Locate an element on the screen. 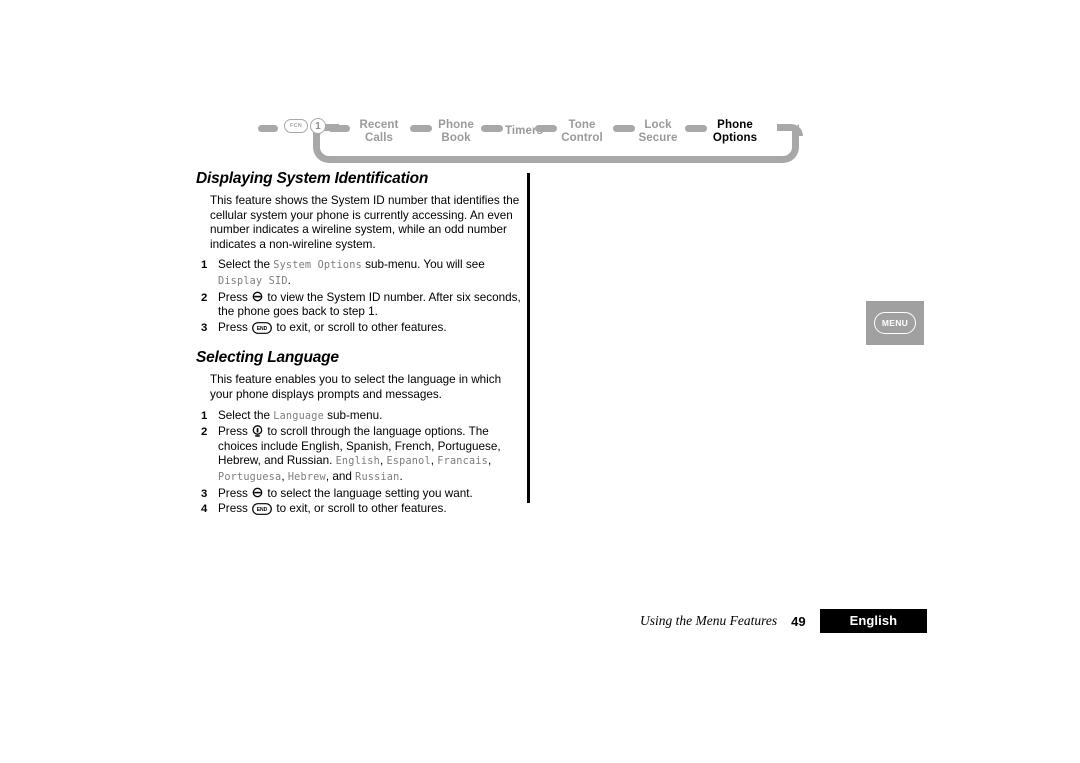 The image size is (1080, 763). display-text: Display SID is located at coordinates (253, 281).